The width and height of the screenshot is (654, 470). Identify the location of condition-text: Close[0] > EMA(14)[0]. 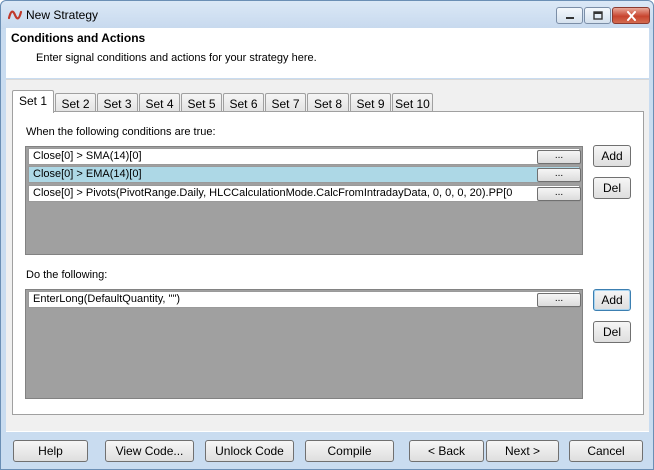
(87, 174).